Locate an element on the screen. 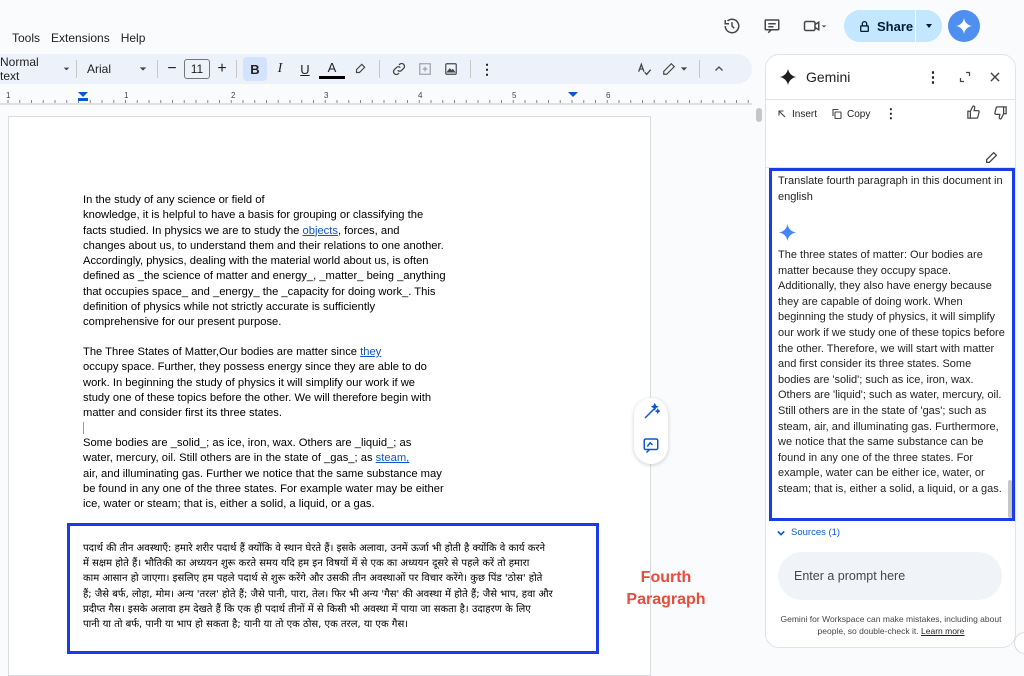 Image resolution: width=1024 pixels, height=676 pixels. share-label: Share is located at coordinates (895, 26).